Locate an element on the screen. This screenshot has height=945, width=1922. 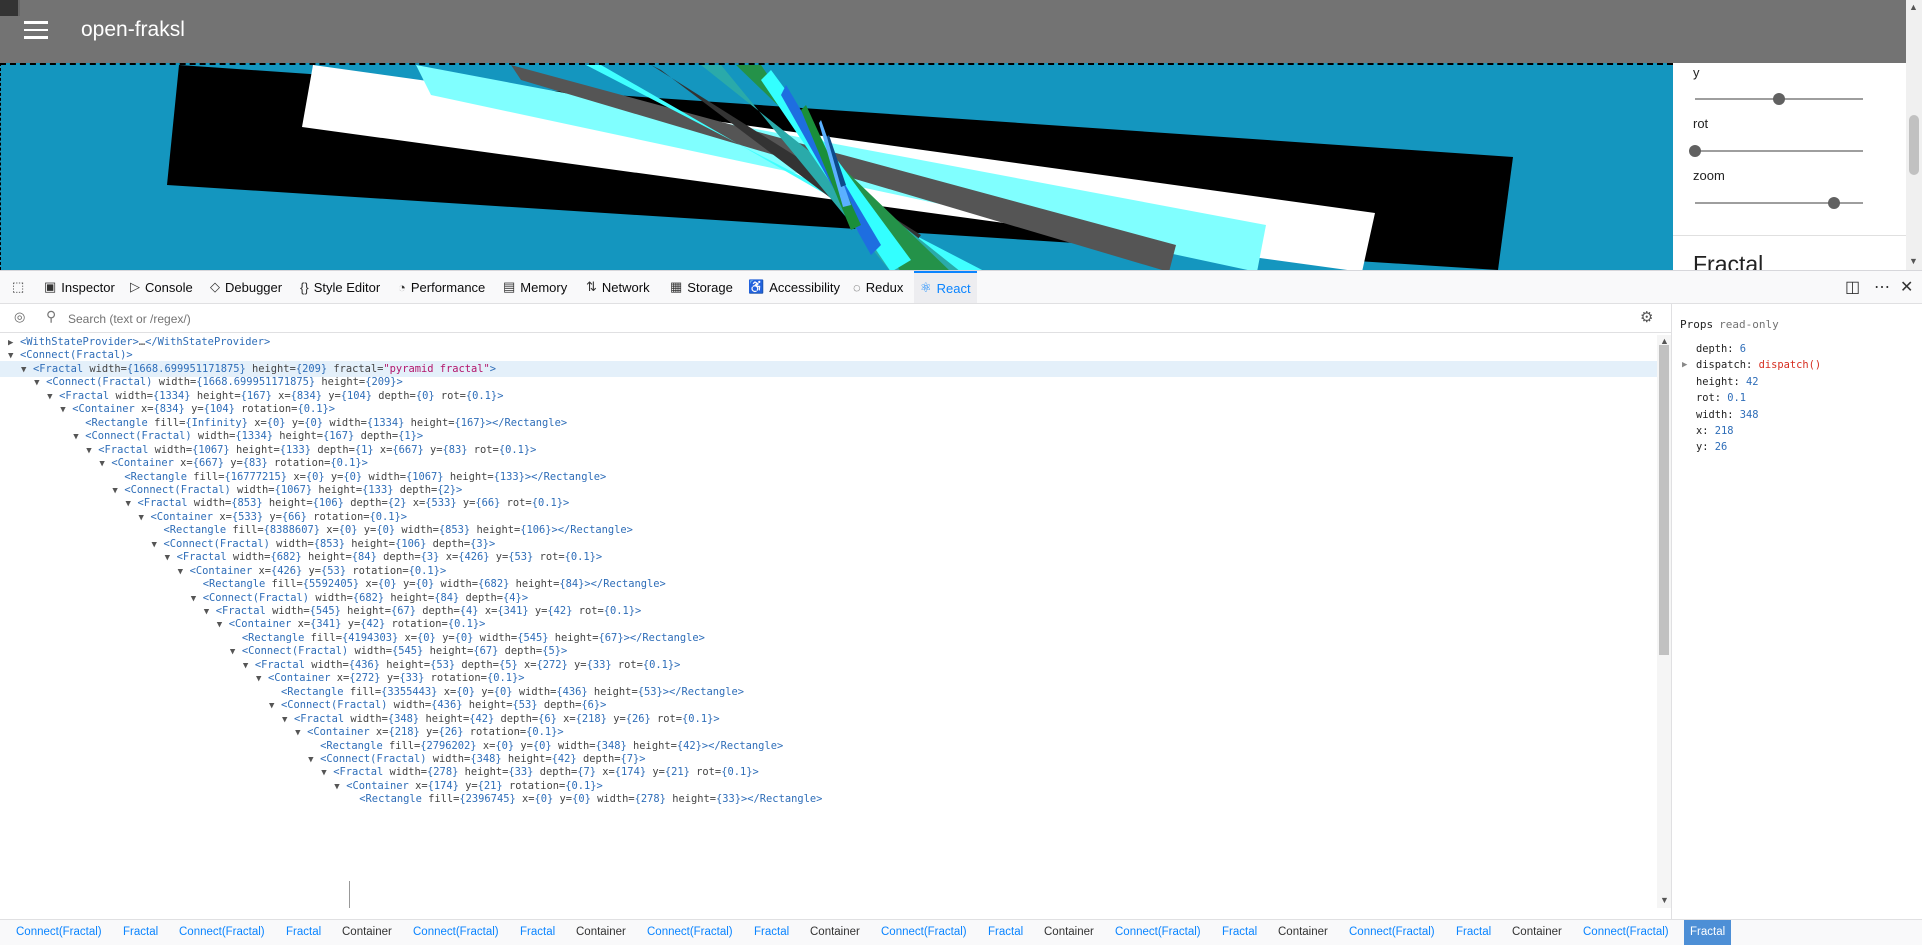
app-scrollbar-thumb is located at coordinates (1914, 145).